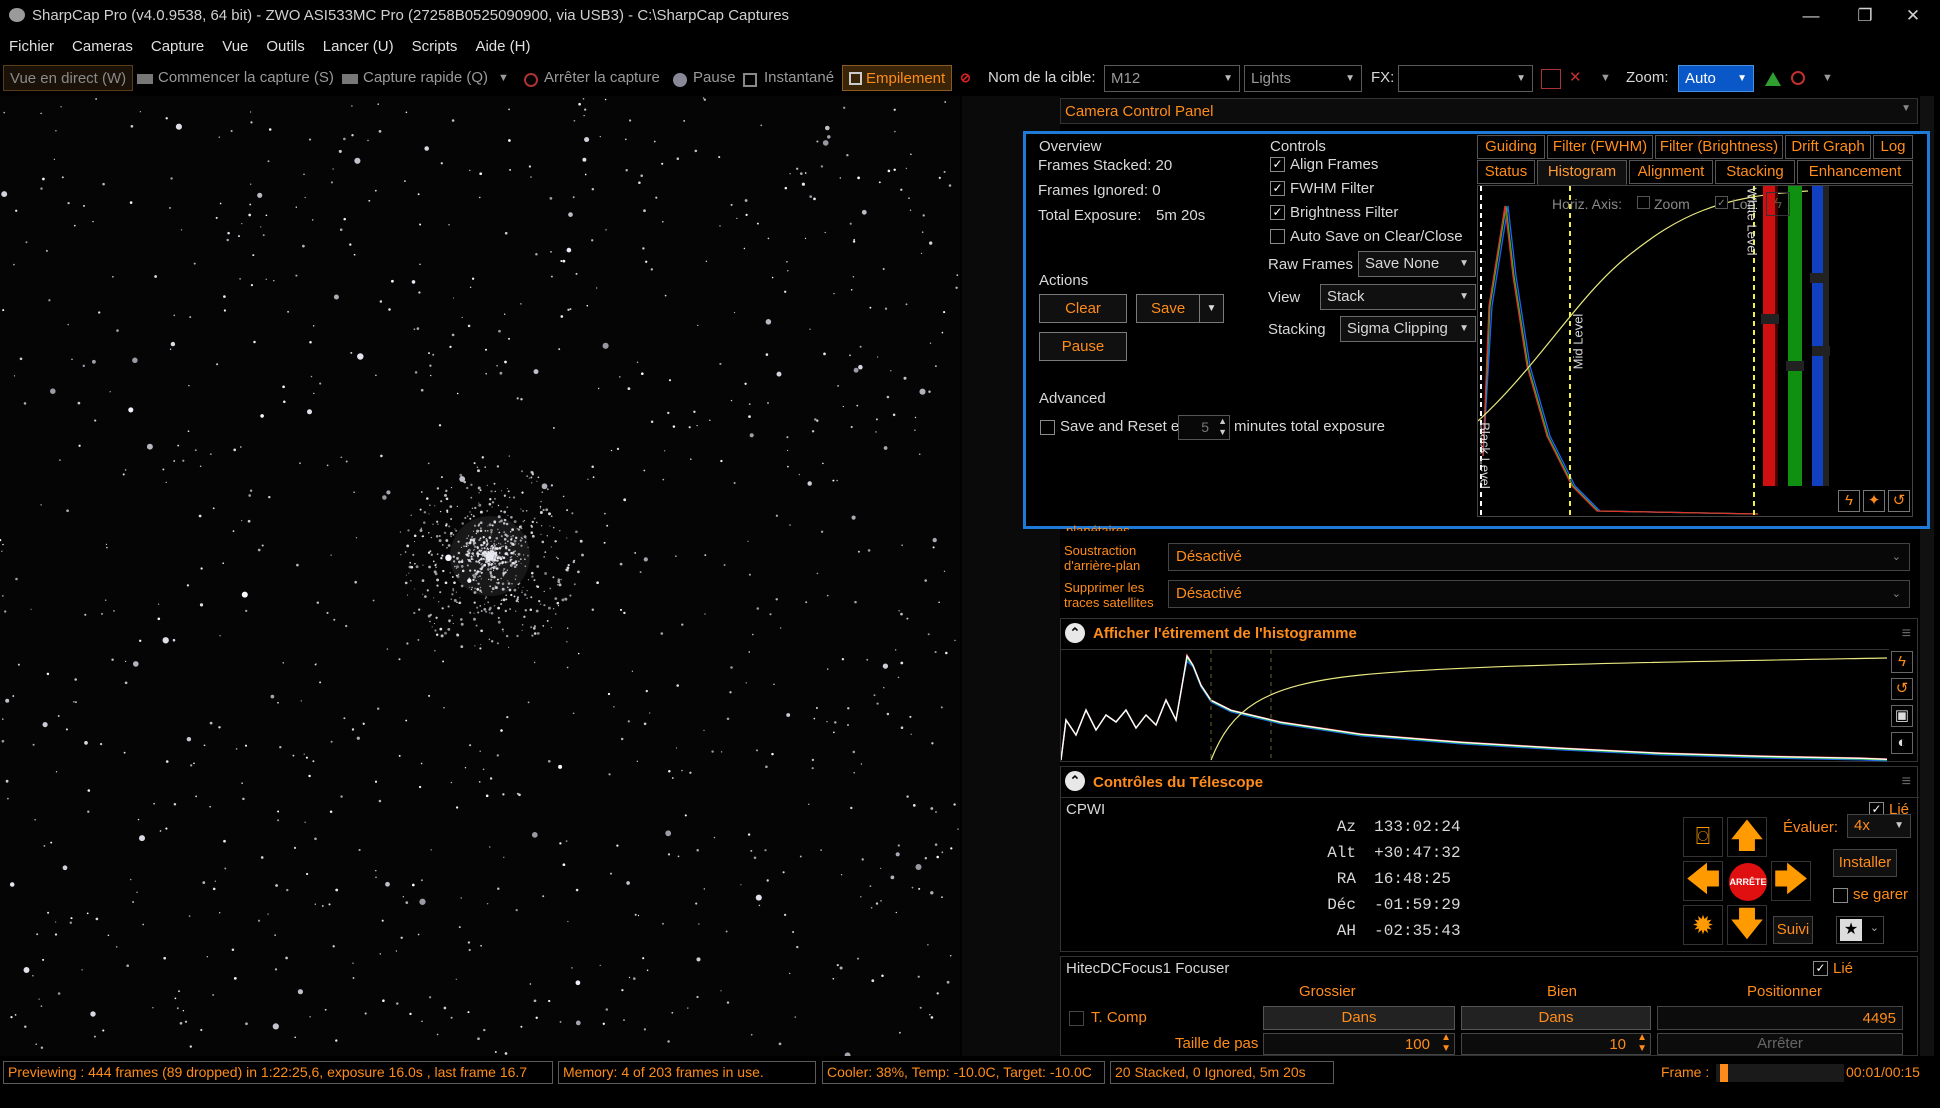 The width and height of the screenshot is (1940, 1108). Describe the element at coordinates (1511, 147) in the screenshot. I see `tab-guiding: Guiding` at that location.